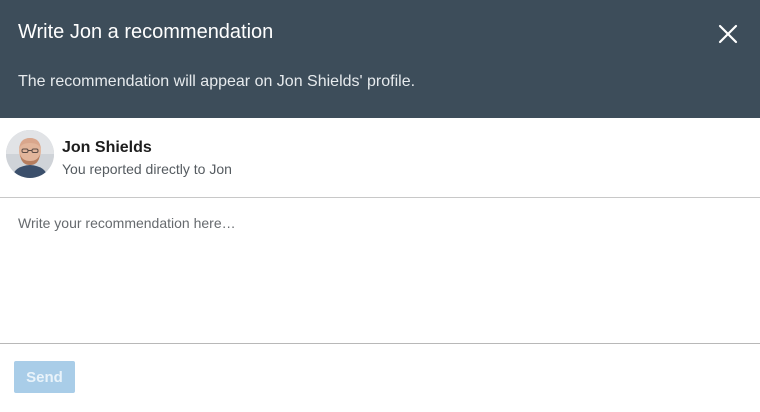 This screenshot has width=760, height=412. I want to click on send-button: Send, so click(44, 377).